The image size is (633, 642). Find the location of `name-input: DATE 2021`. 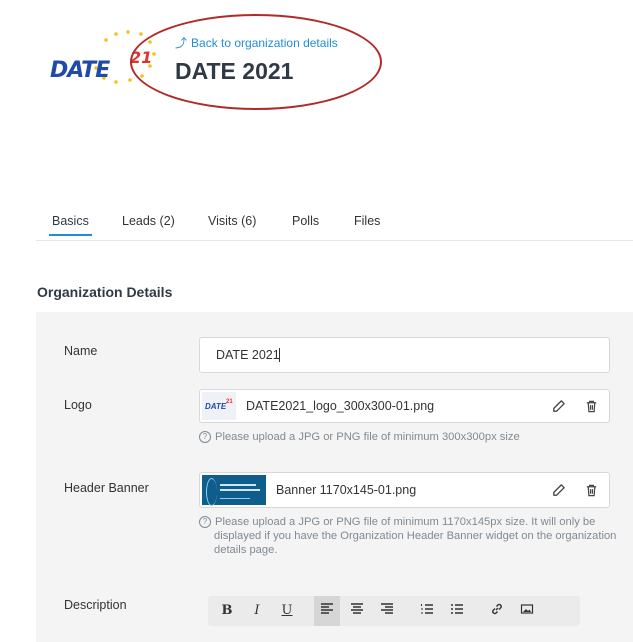

name-input: DATE 2021 is located at coordinates (404, 355).